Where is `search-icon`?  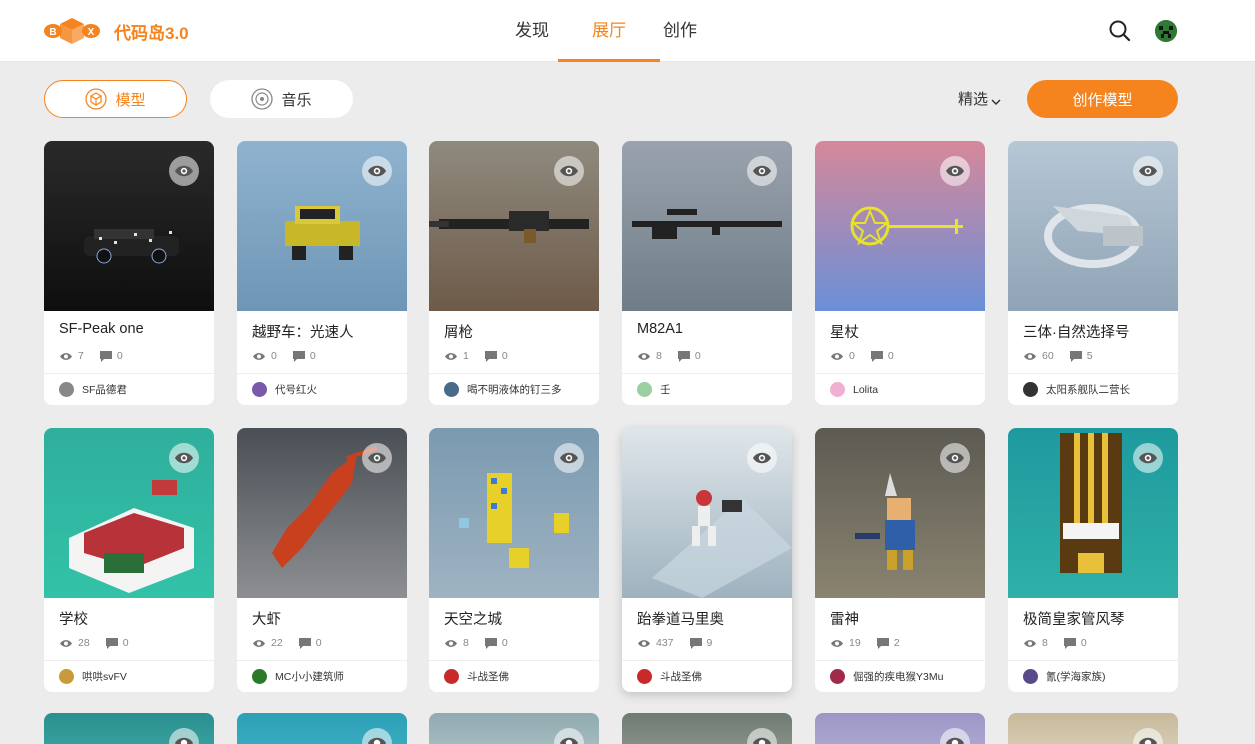
search-icon is located at coordinates (1120, 31).